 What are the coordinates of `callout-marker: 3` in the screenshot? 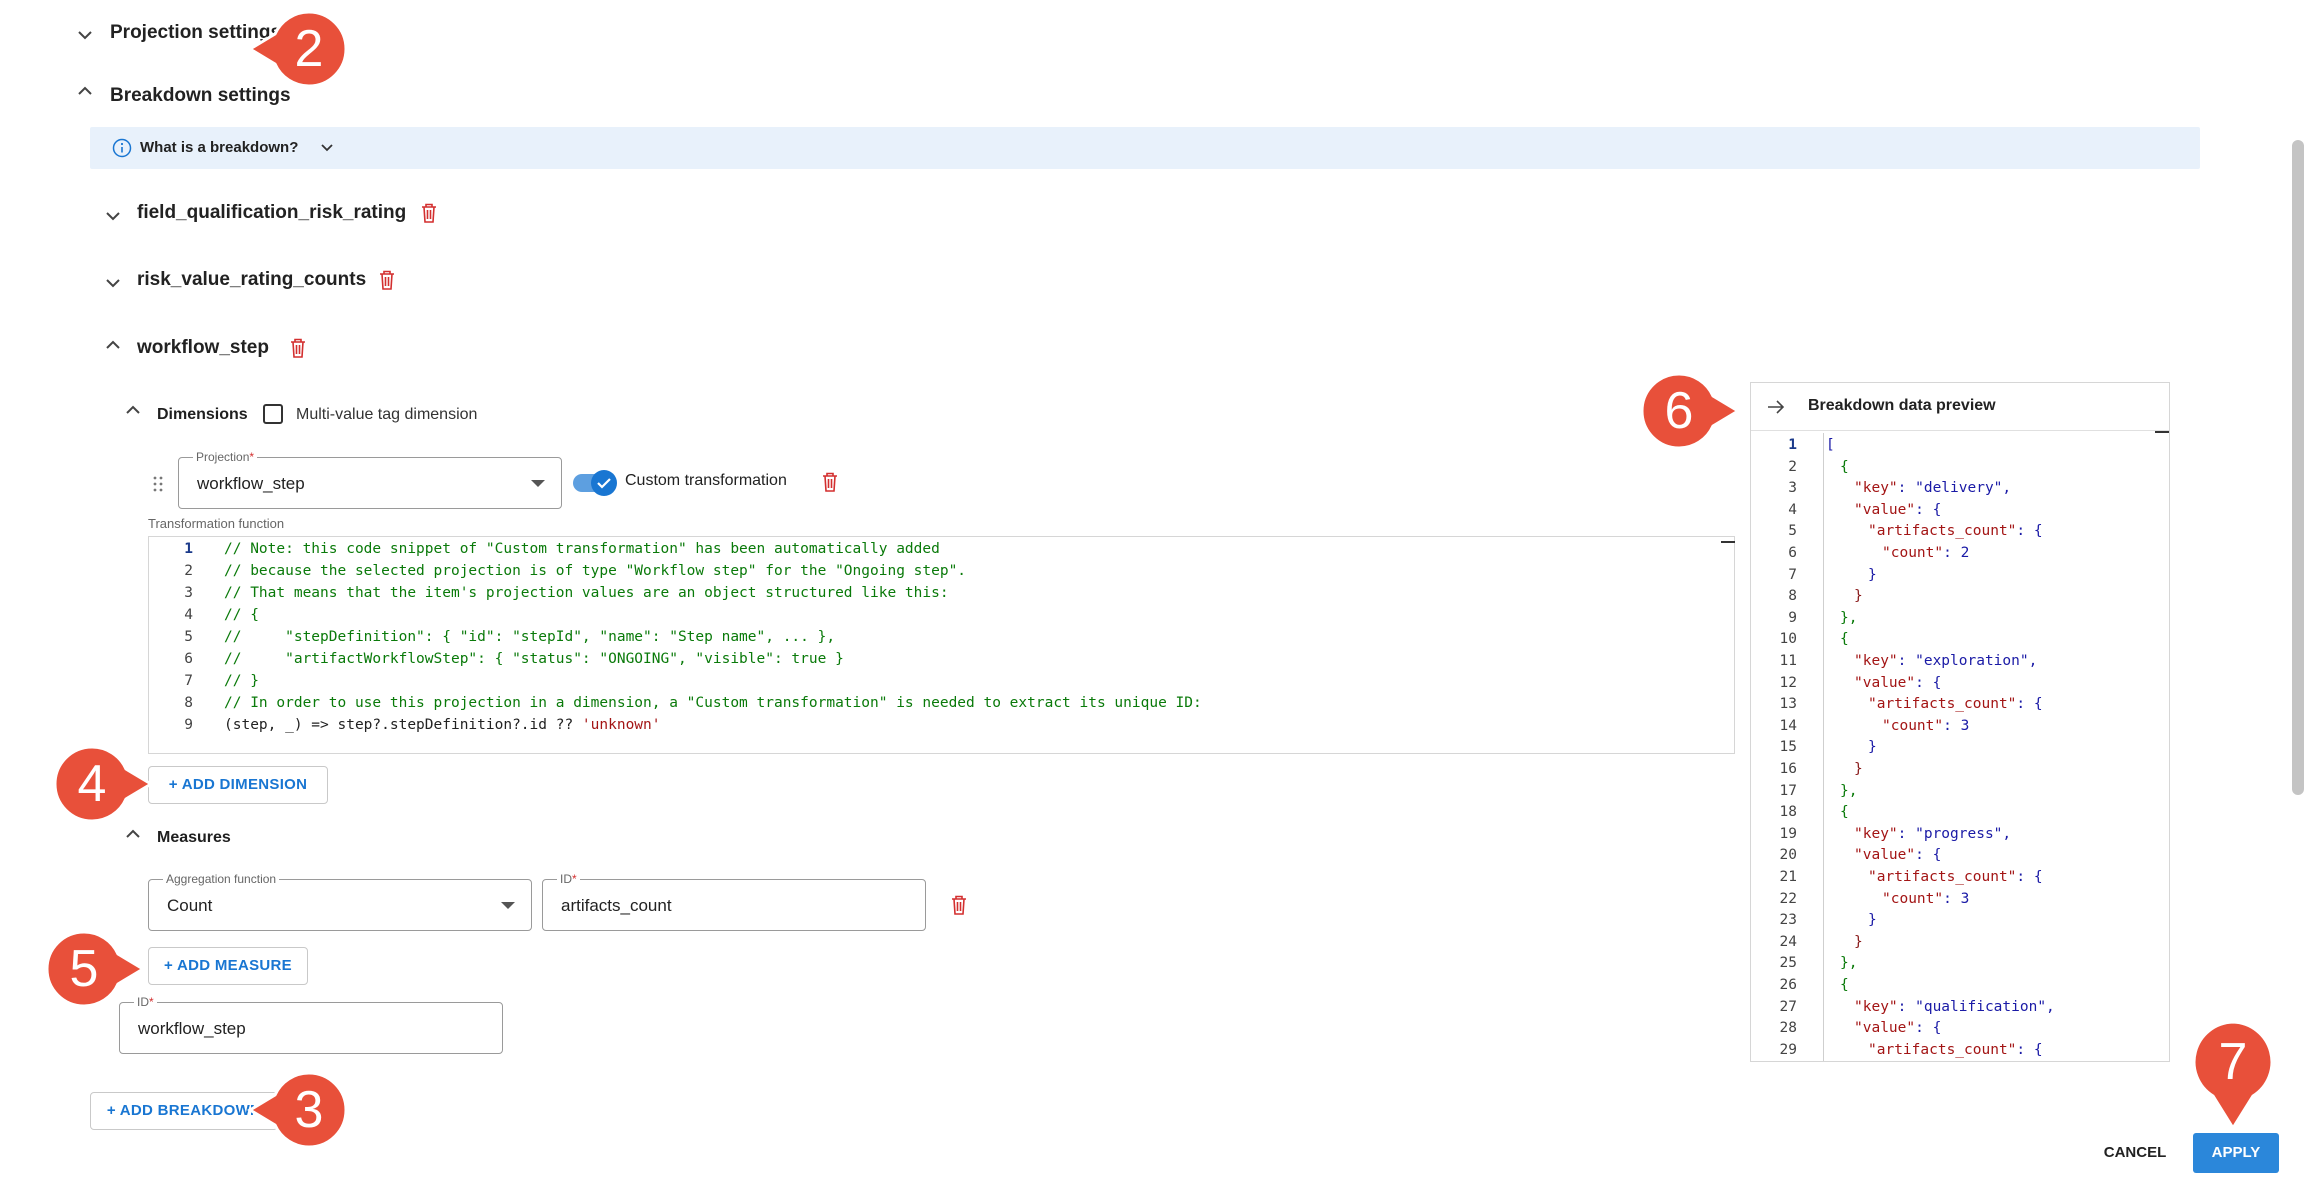 It's located at (309, 1110).